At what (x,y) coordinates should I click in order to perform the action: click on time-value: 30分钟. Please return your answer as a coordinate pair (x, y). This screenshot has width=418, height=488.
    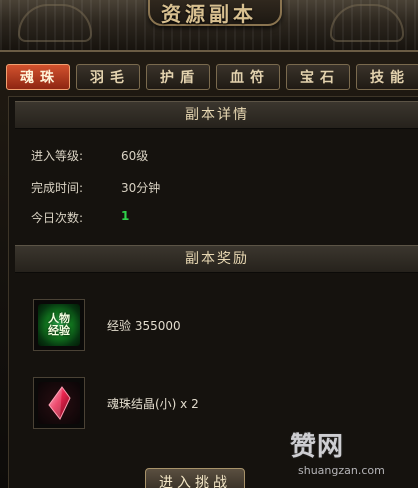
    Looking at the image, I should click on (141, 188).